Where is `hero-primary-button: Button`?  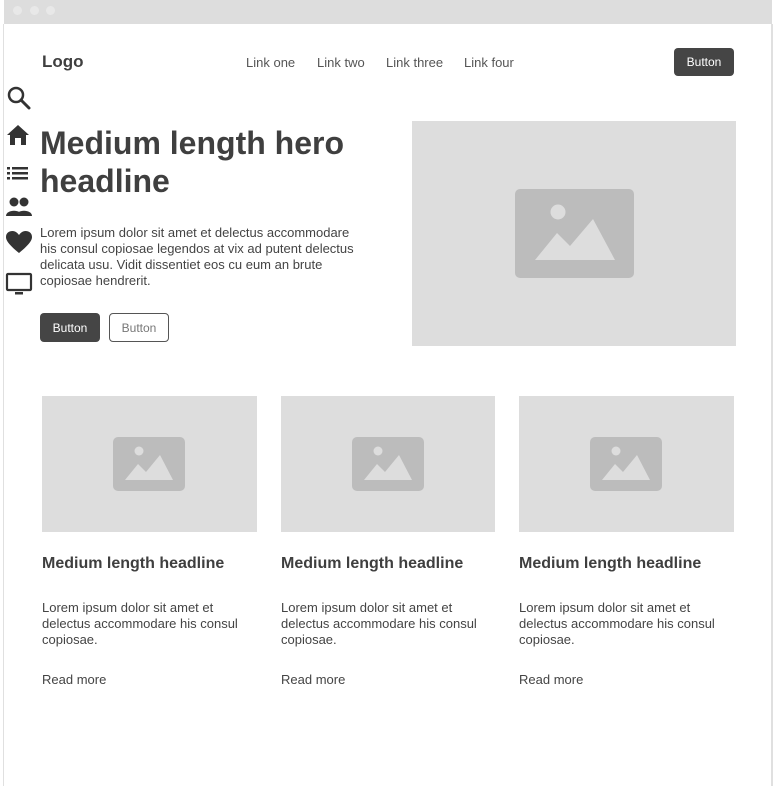 hero-primary-button: Button is located at coordinates (70, 327).